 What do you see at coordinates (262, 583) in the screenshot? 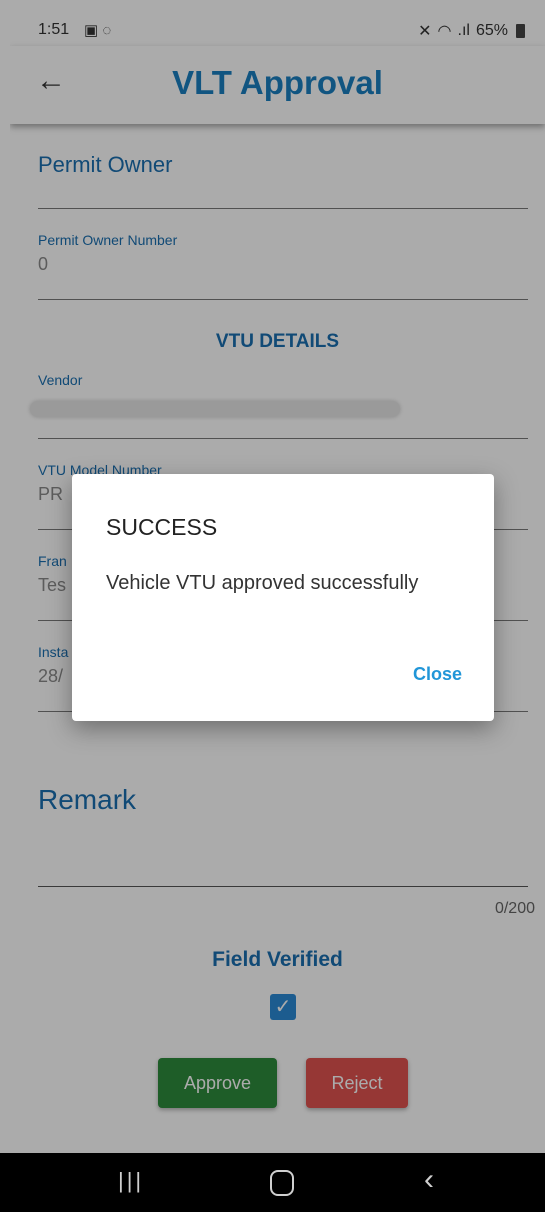
I see `dialog-message: Vehicle VTU approved successfully` at bounding box center [262, 583].